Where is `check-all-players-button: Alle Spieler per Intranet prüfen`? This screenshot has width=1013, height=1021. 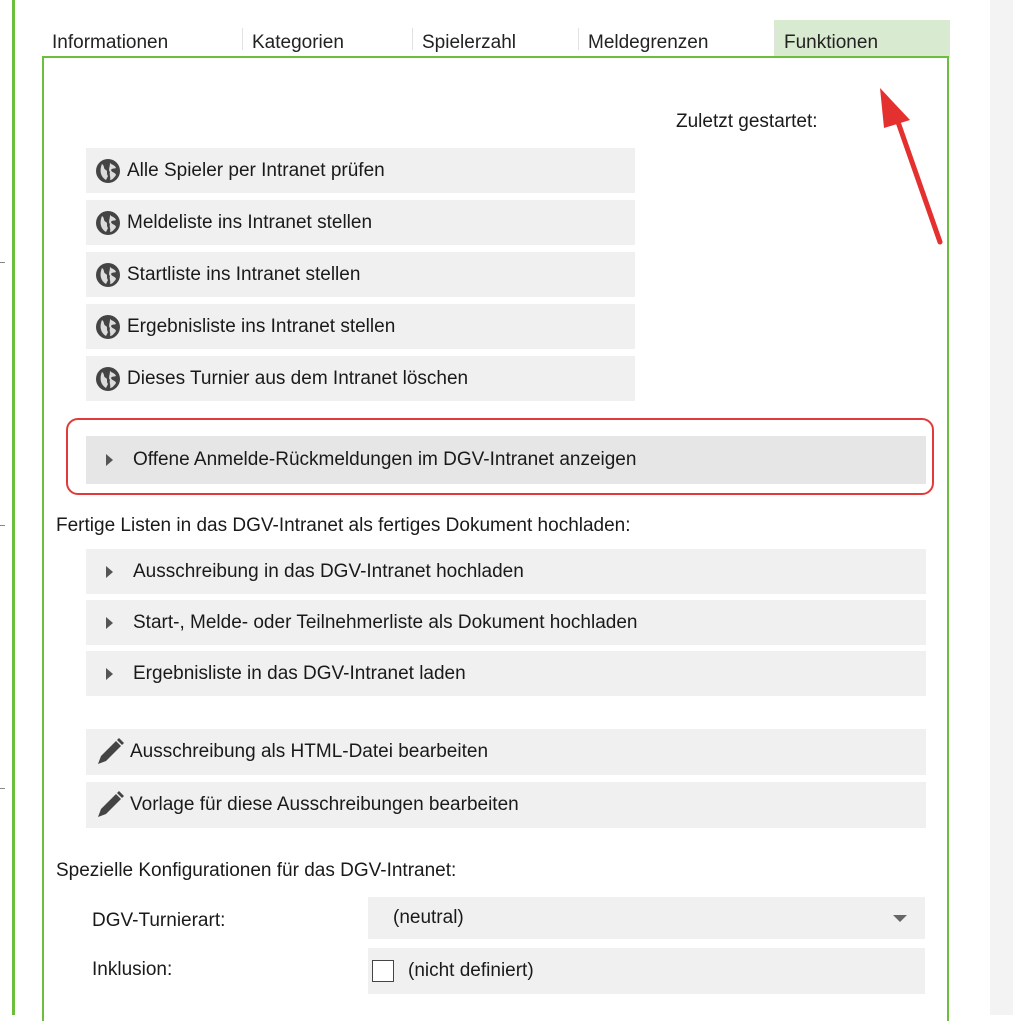
check-all-players-button: Alle Spieler per Intranet prüfen is located at coordinates (360, 170).